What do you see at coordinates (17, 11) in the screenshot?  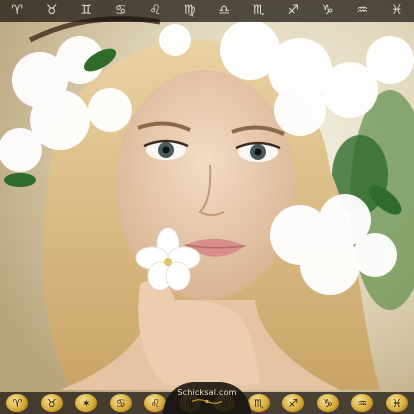 I see `aries-icon: ♈` at bounding box center [17, 11].